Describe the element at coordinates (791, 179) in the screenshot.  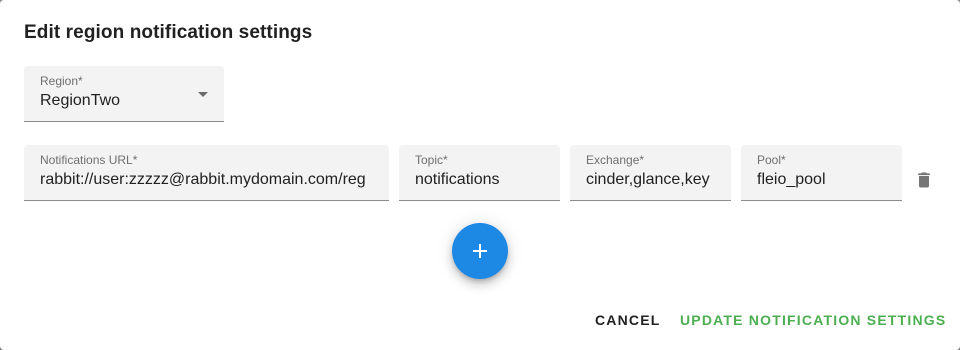
I see `pool-value: fleio_pool` at that location.